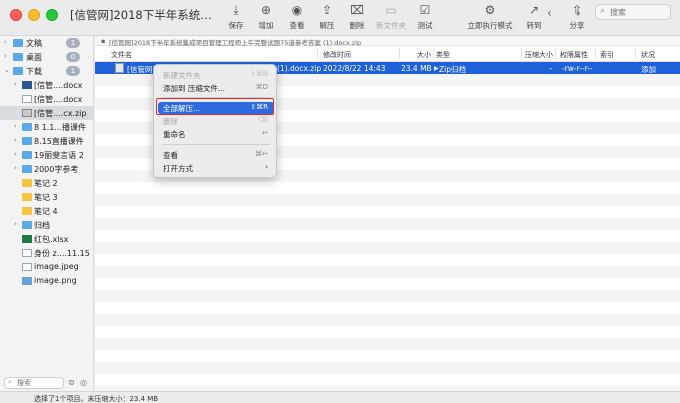 This screenshot has width=680, height=403. I want to click on chevron-down-icon: ⌄, so click(7, 70).